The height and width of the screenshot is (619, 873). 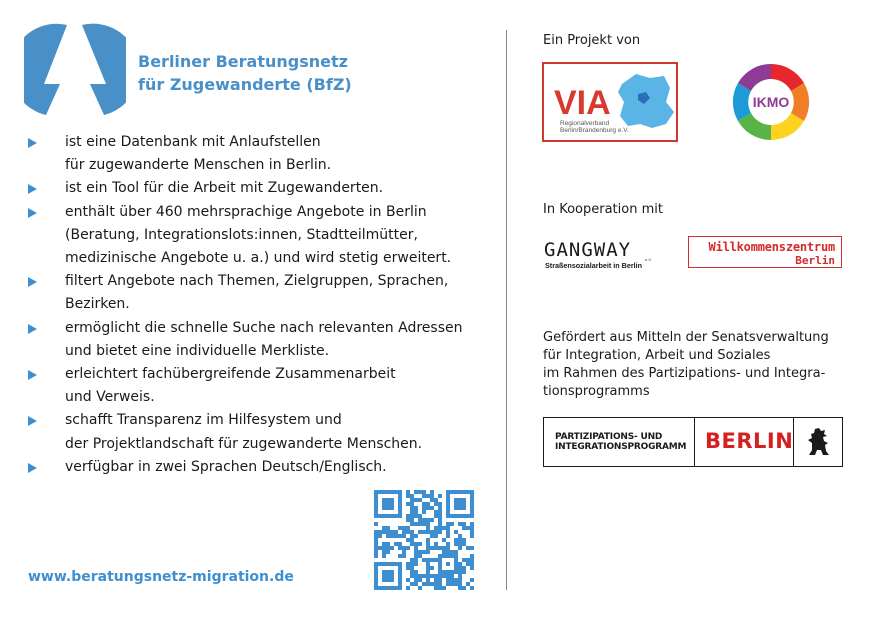 I want to click on feature-text: und Verweis., so click(x=110, y=397).